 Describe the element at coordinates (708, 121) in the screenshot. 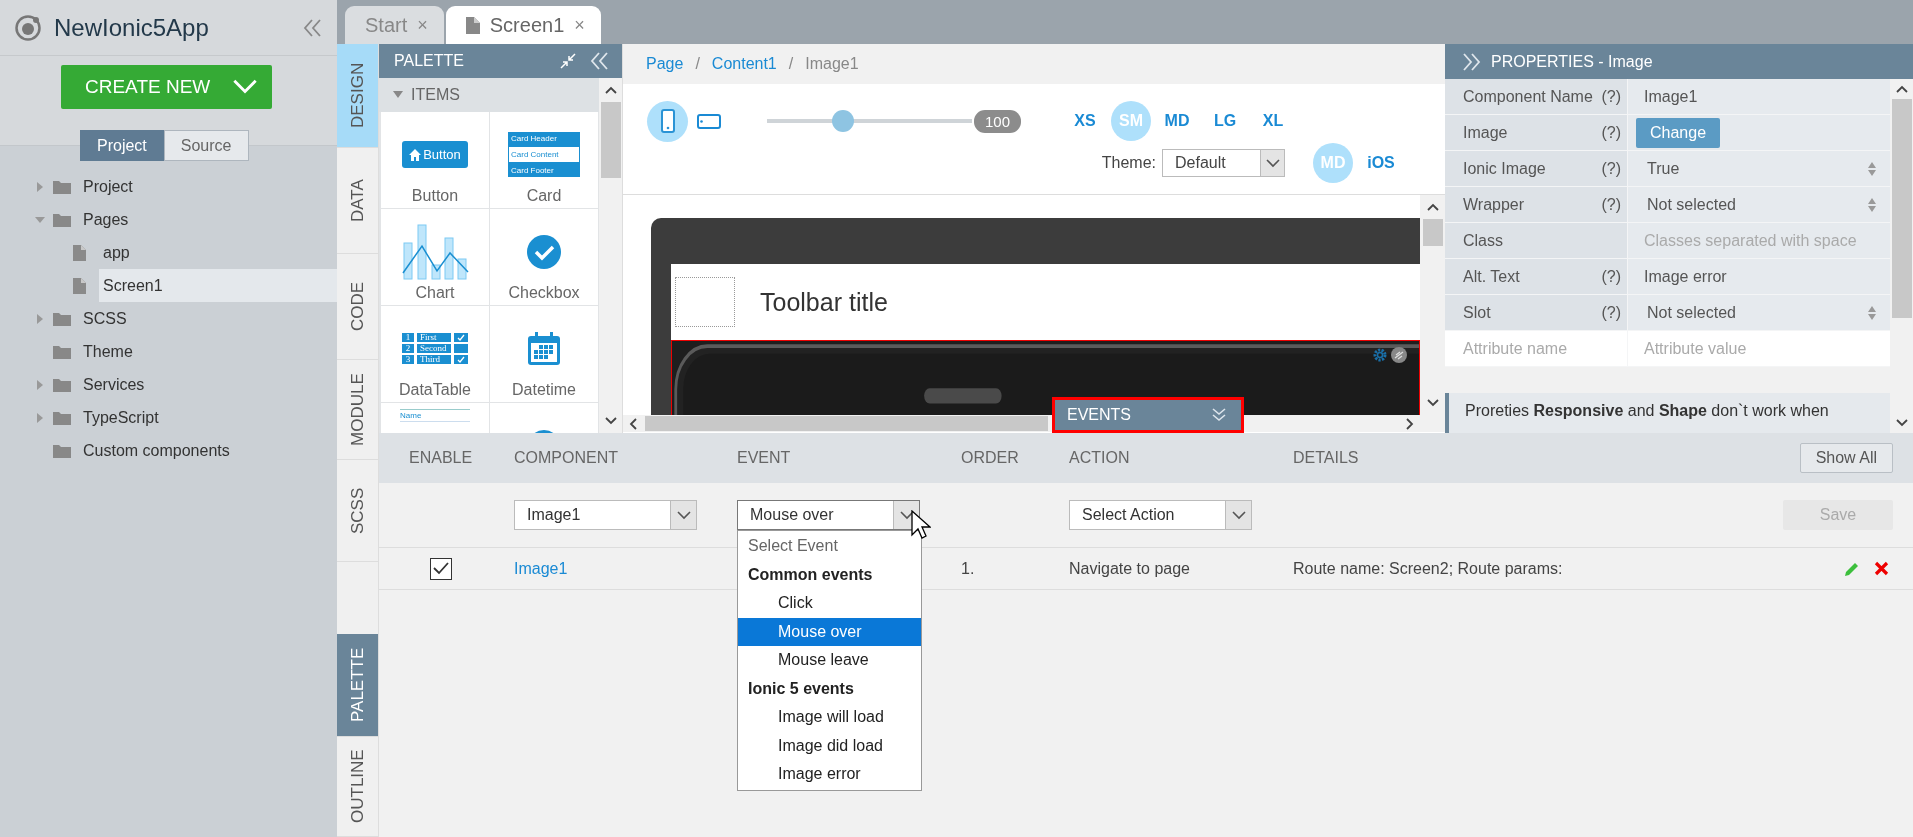

I see `tablet-icon` at that location.